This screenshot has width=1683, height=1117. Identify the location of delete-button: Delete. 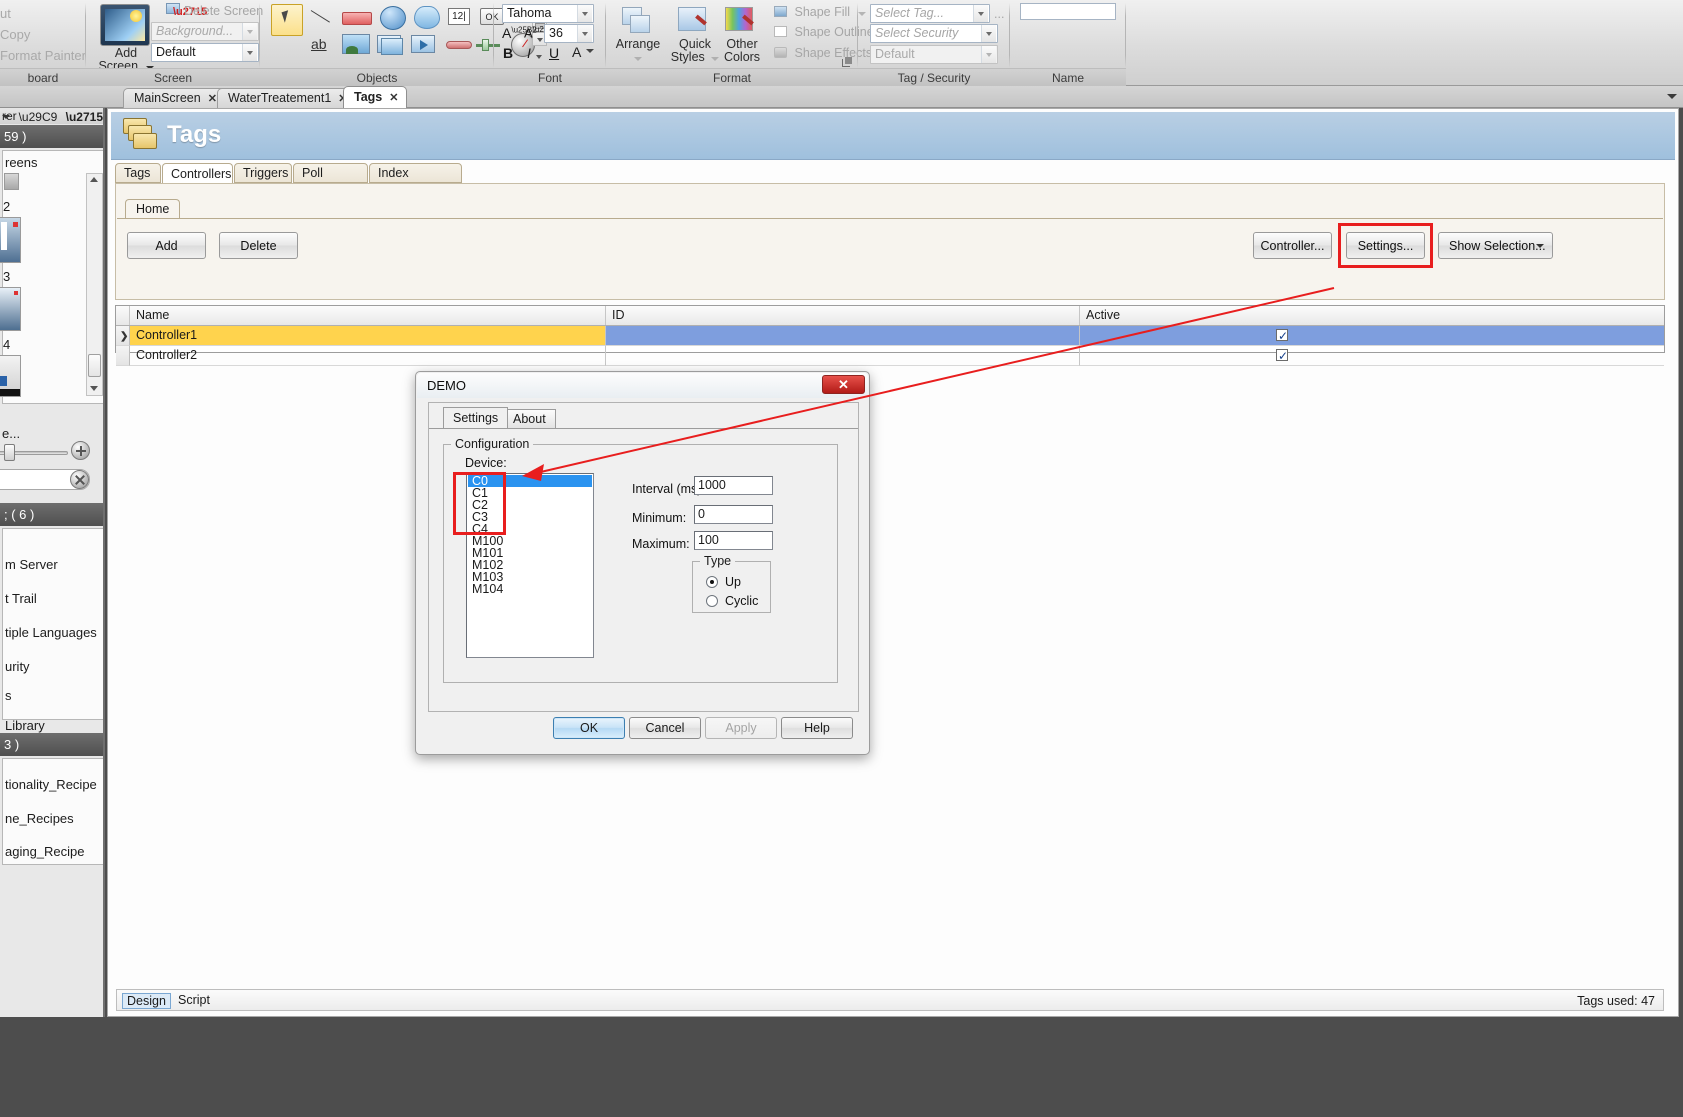
(258, 245).